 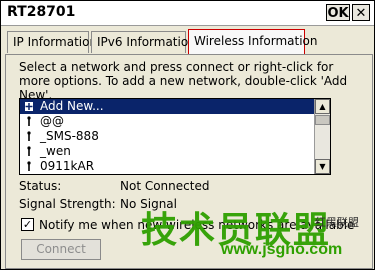 I want to click on status-label: Status:, so click(x=40, y=186).